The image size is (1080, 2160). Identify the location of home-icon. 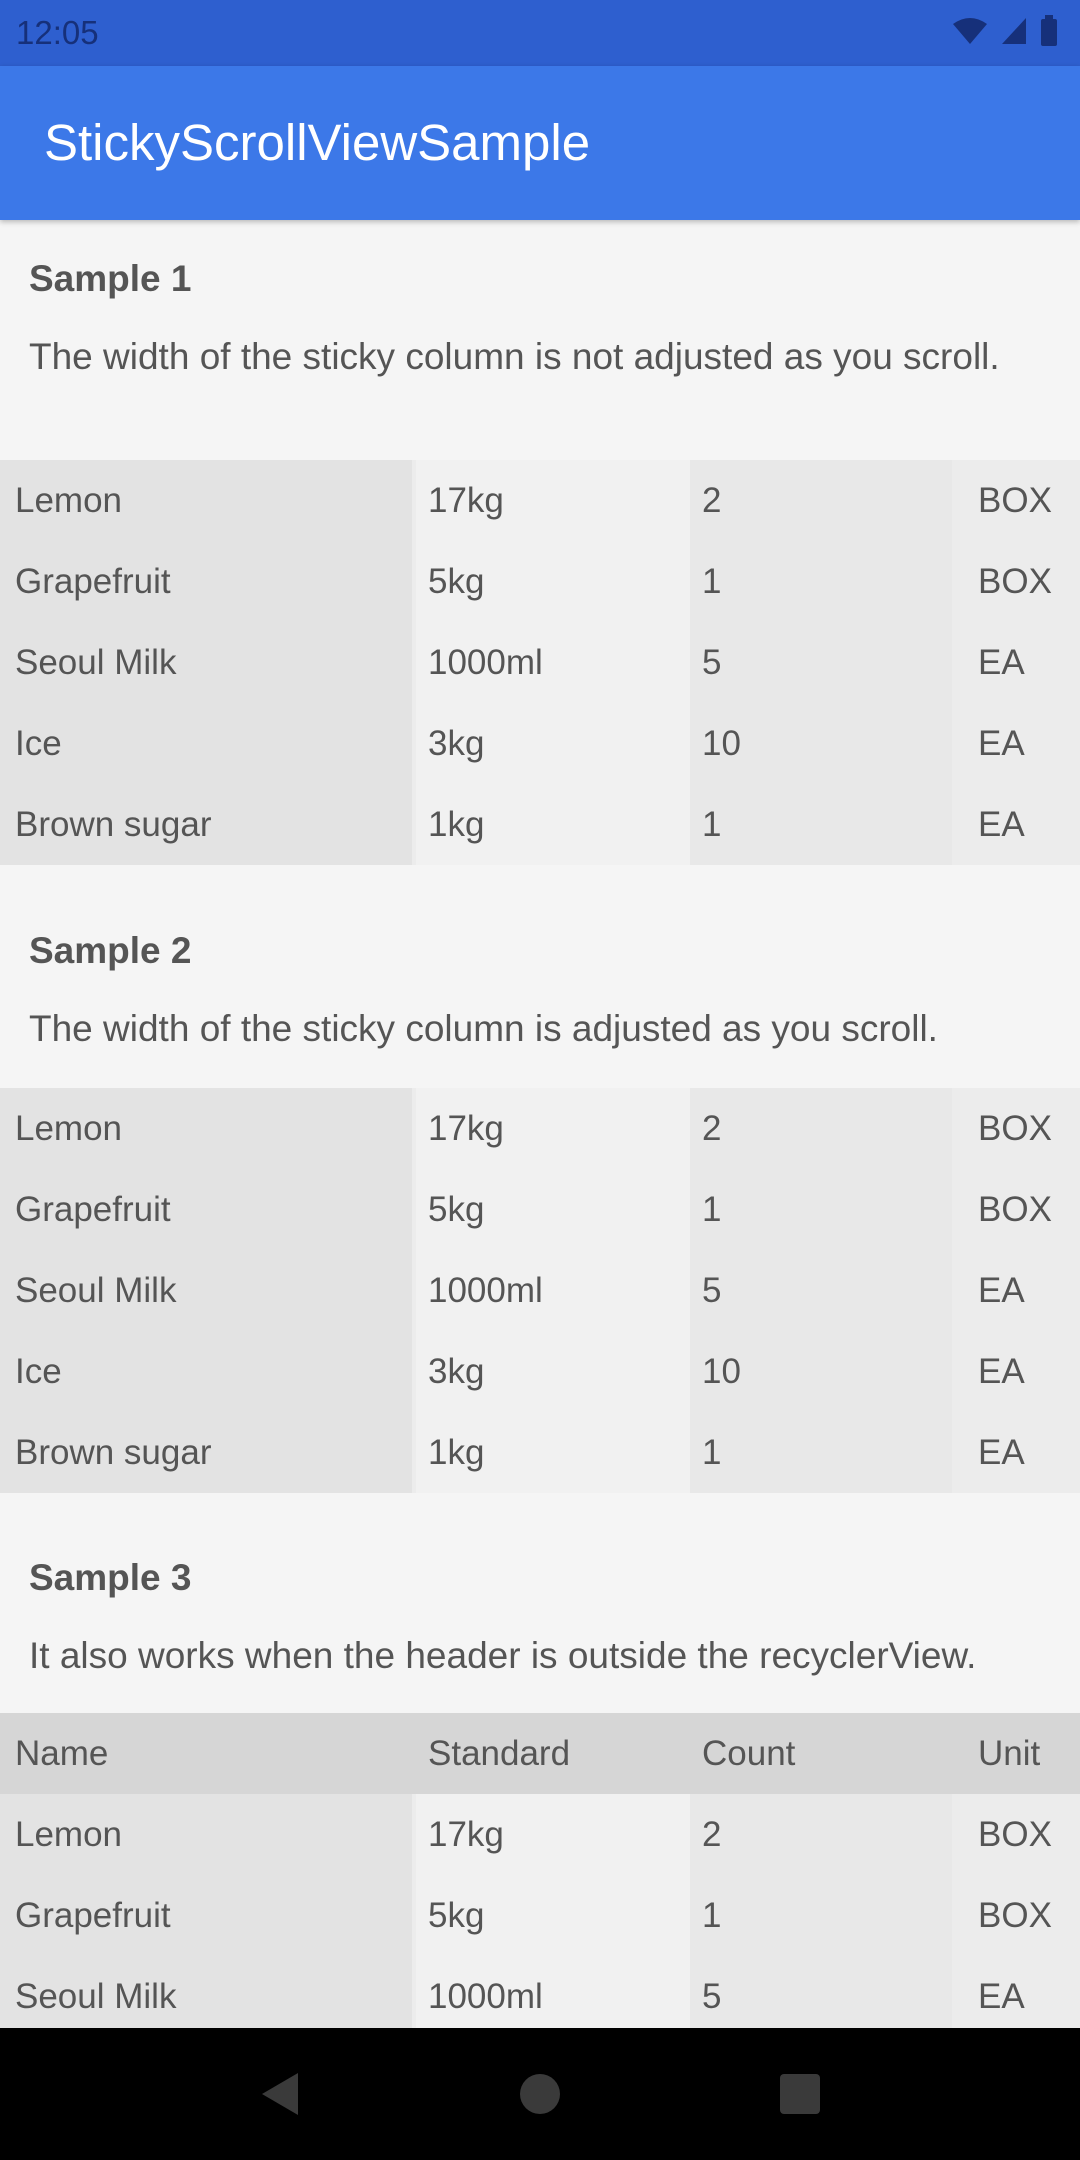
(540, 2094).